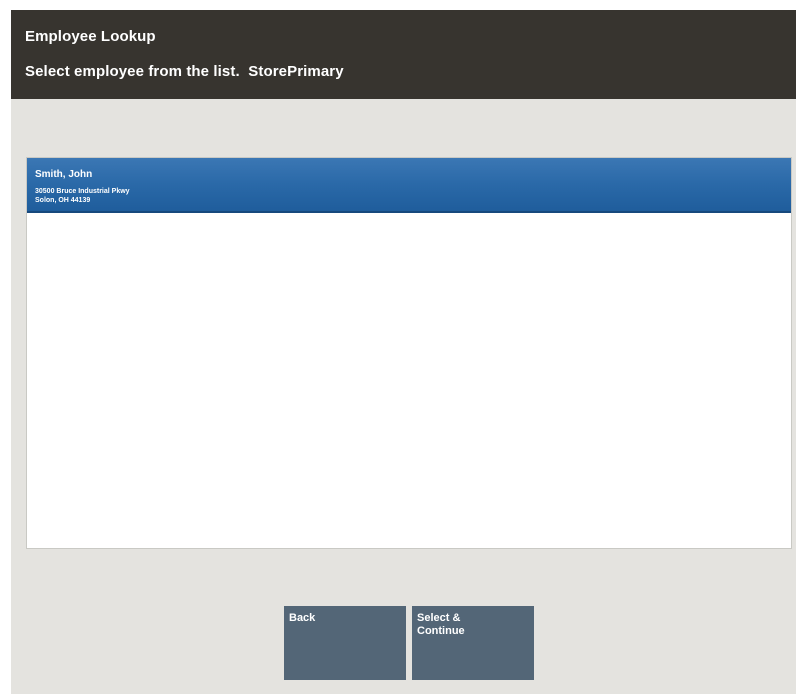  What do you see at coordinates (441, 631) in the screenshot?
I see `select-button-label-line2: Continue` at bounding box center [441, 631].